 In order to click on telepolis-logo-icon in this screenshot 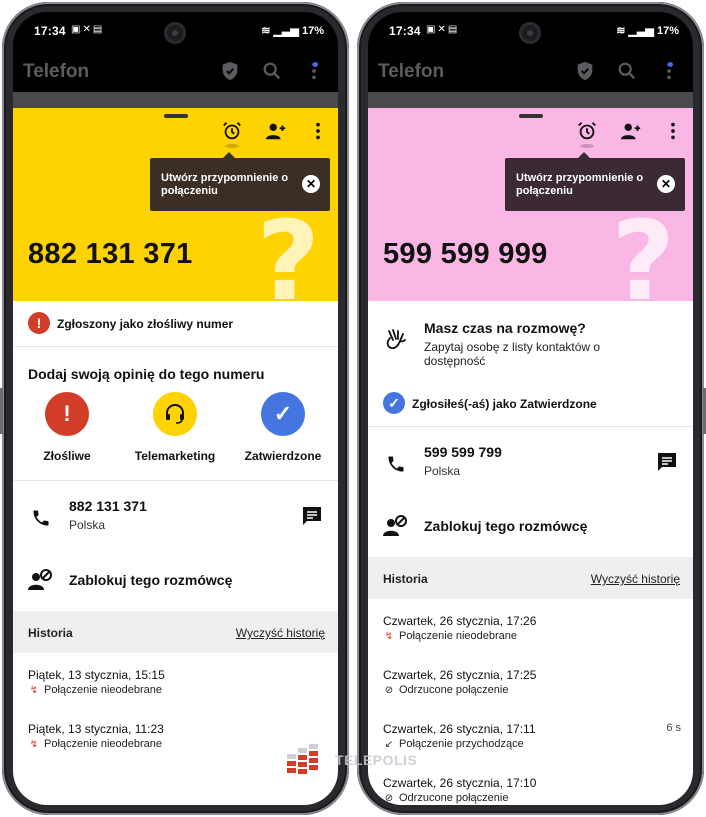, I will do `click(302, 759)`.